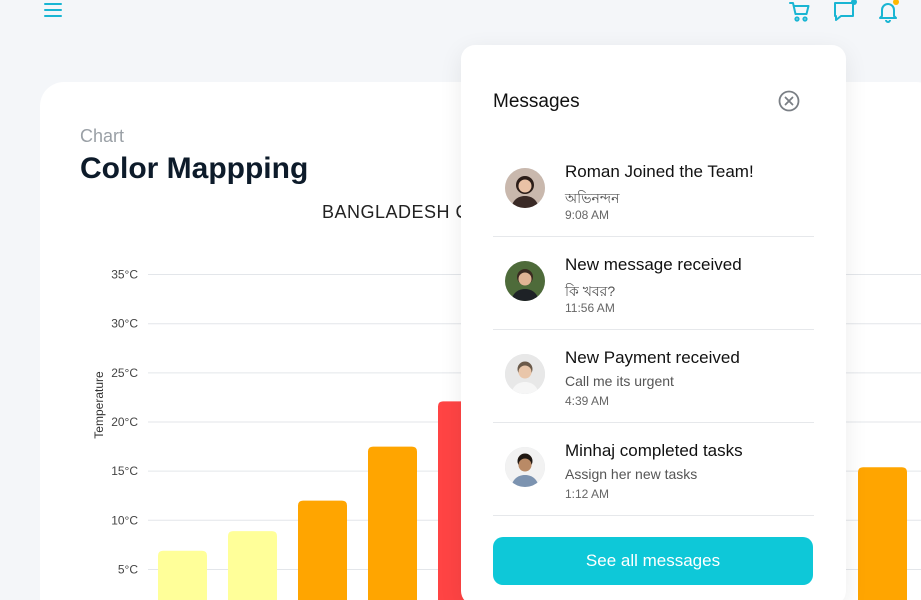 The height and width of the screenshot is (600, 921). I want to click on top-bar, so click(460, 20).